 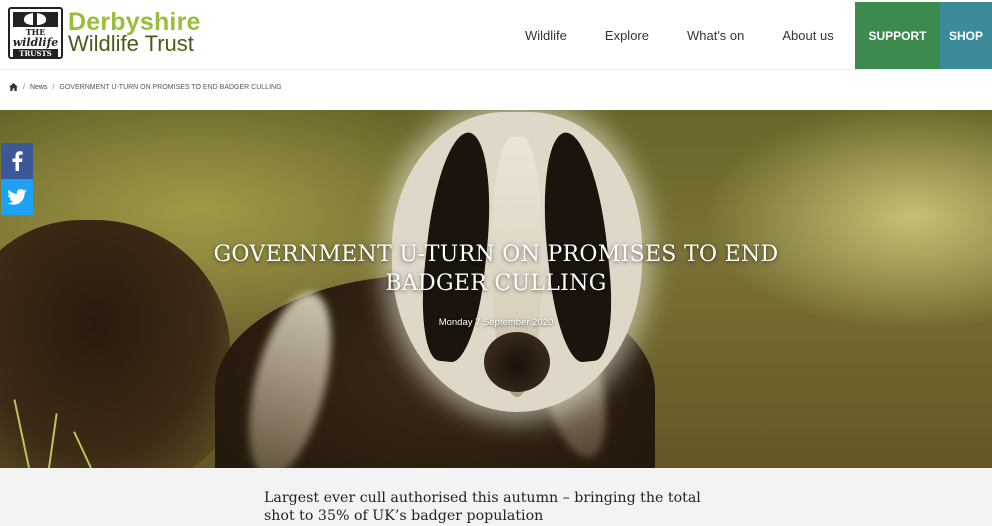 I want to click on nav-item-explore: Explore, so click(x=627, y=35).